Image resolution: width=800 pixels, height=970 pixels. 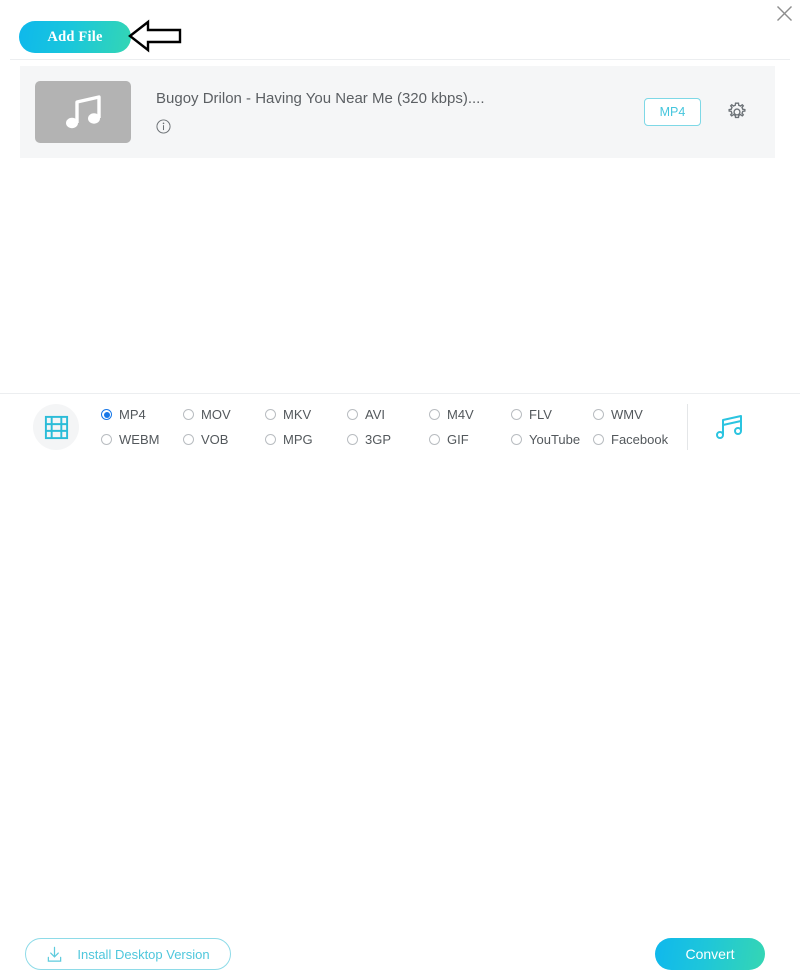 I want to click on format-option-label: AVI, so click(x=375, y=414).